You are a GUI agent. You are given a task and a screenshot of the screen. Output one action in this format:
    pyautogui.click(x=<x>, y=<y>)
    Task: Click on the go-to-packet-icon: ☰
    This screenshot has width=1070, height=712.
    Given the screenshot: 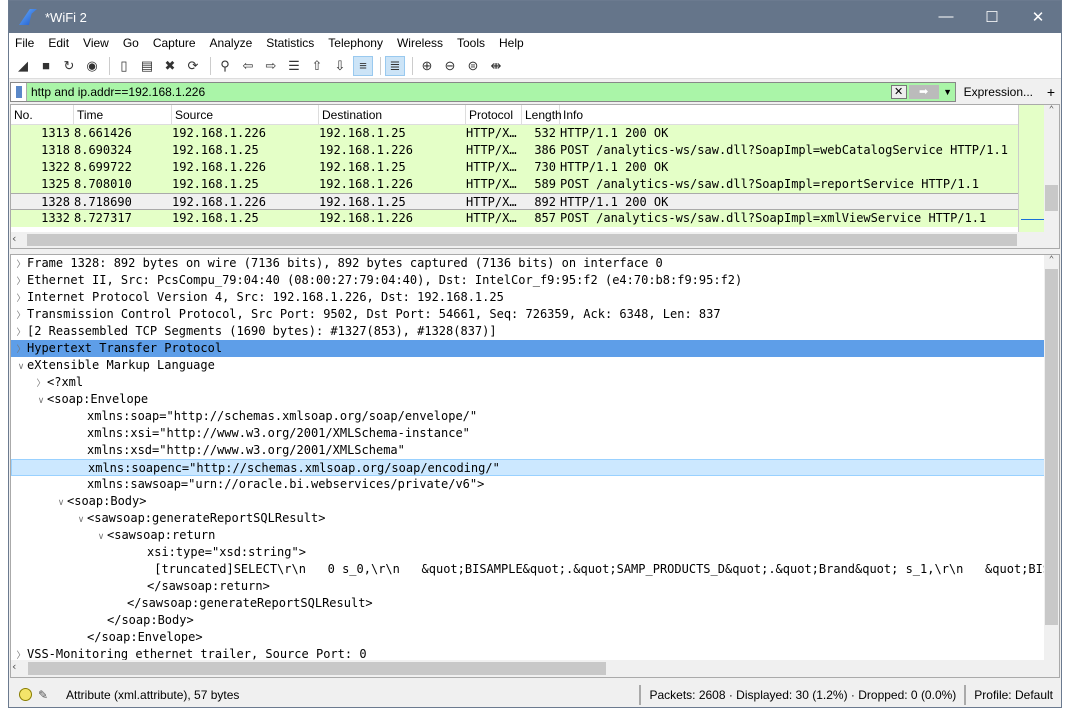 What is the action you would take?
    pyautogui.click(x=294, y=66)
    